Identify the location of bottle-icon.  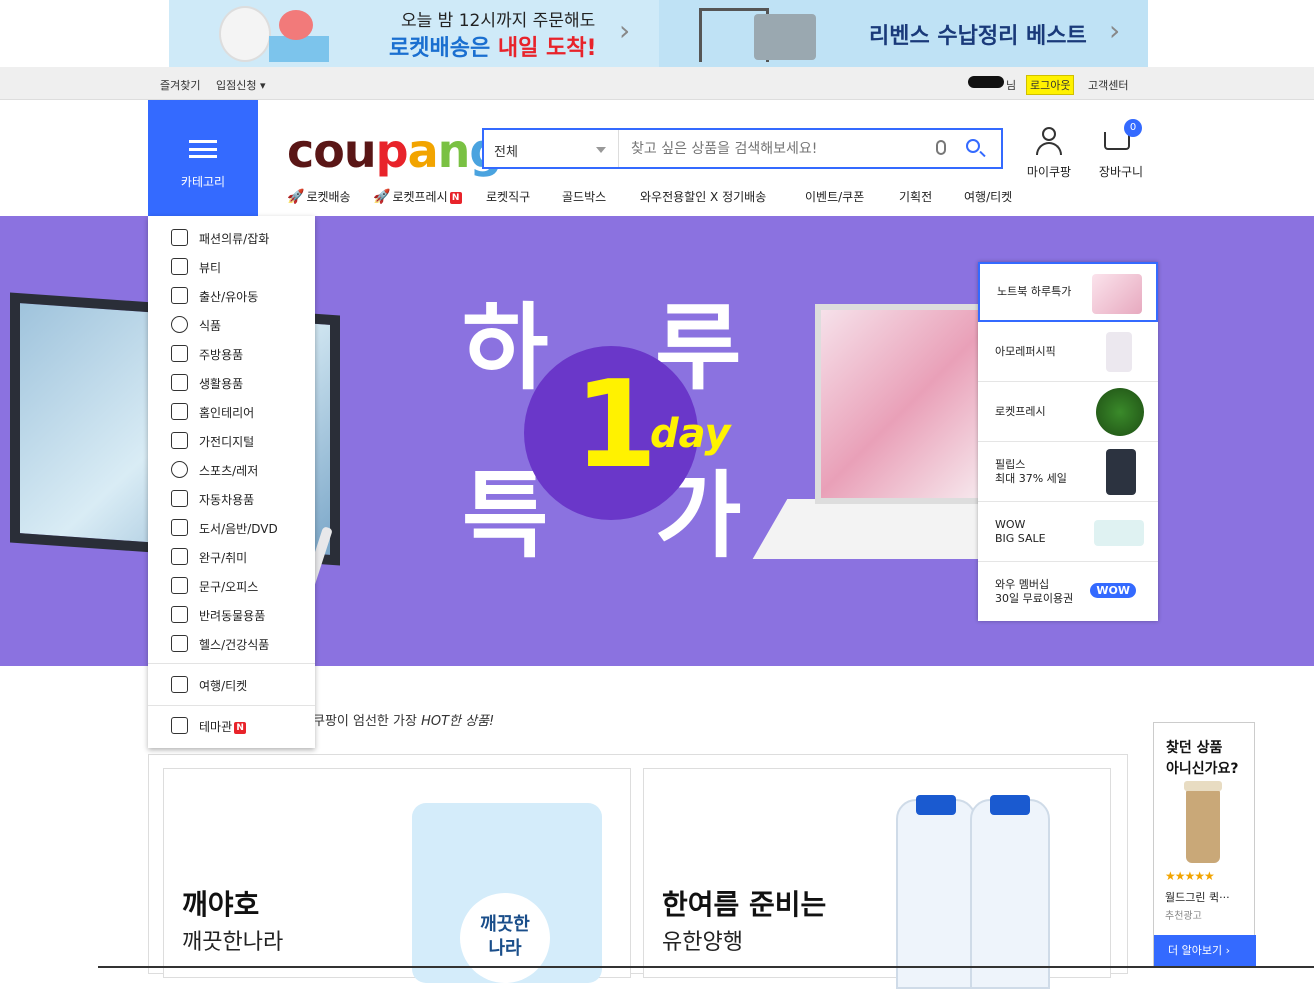
(179, 382).